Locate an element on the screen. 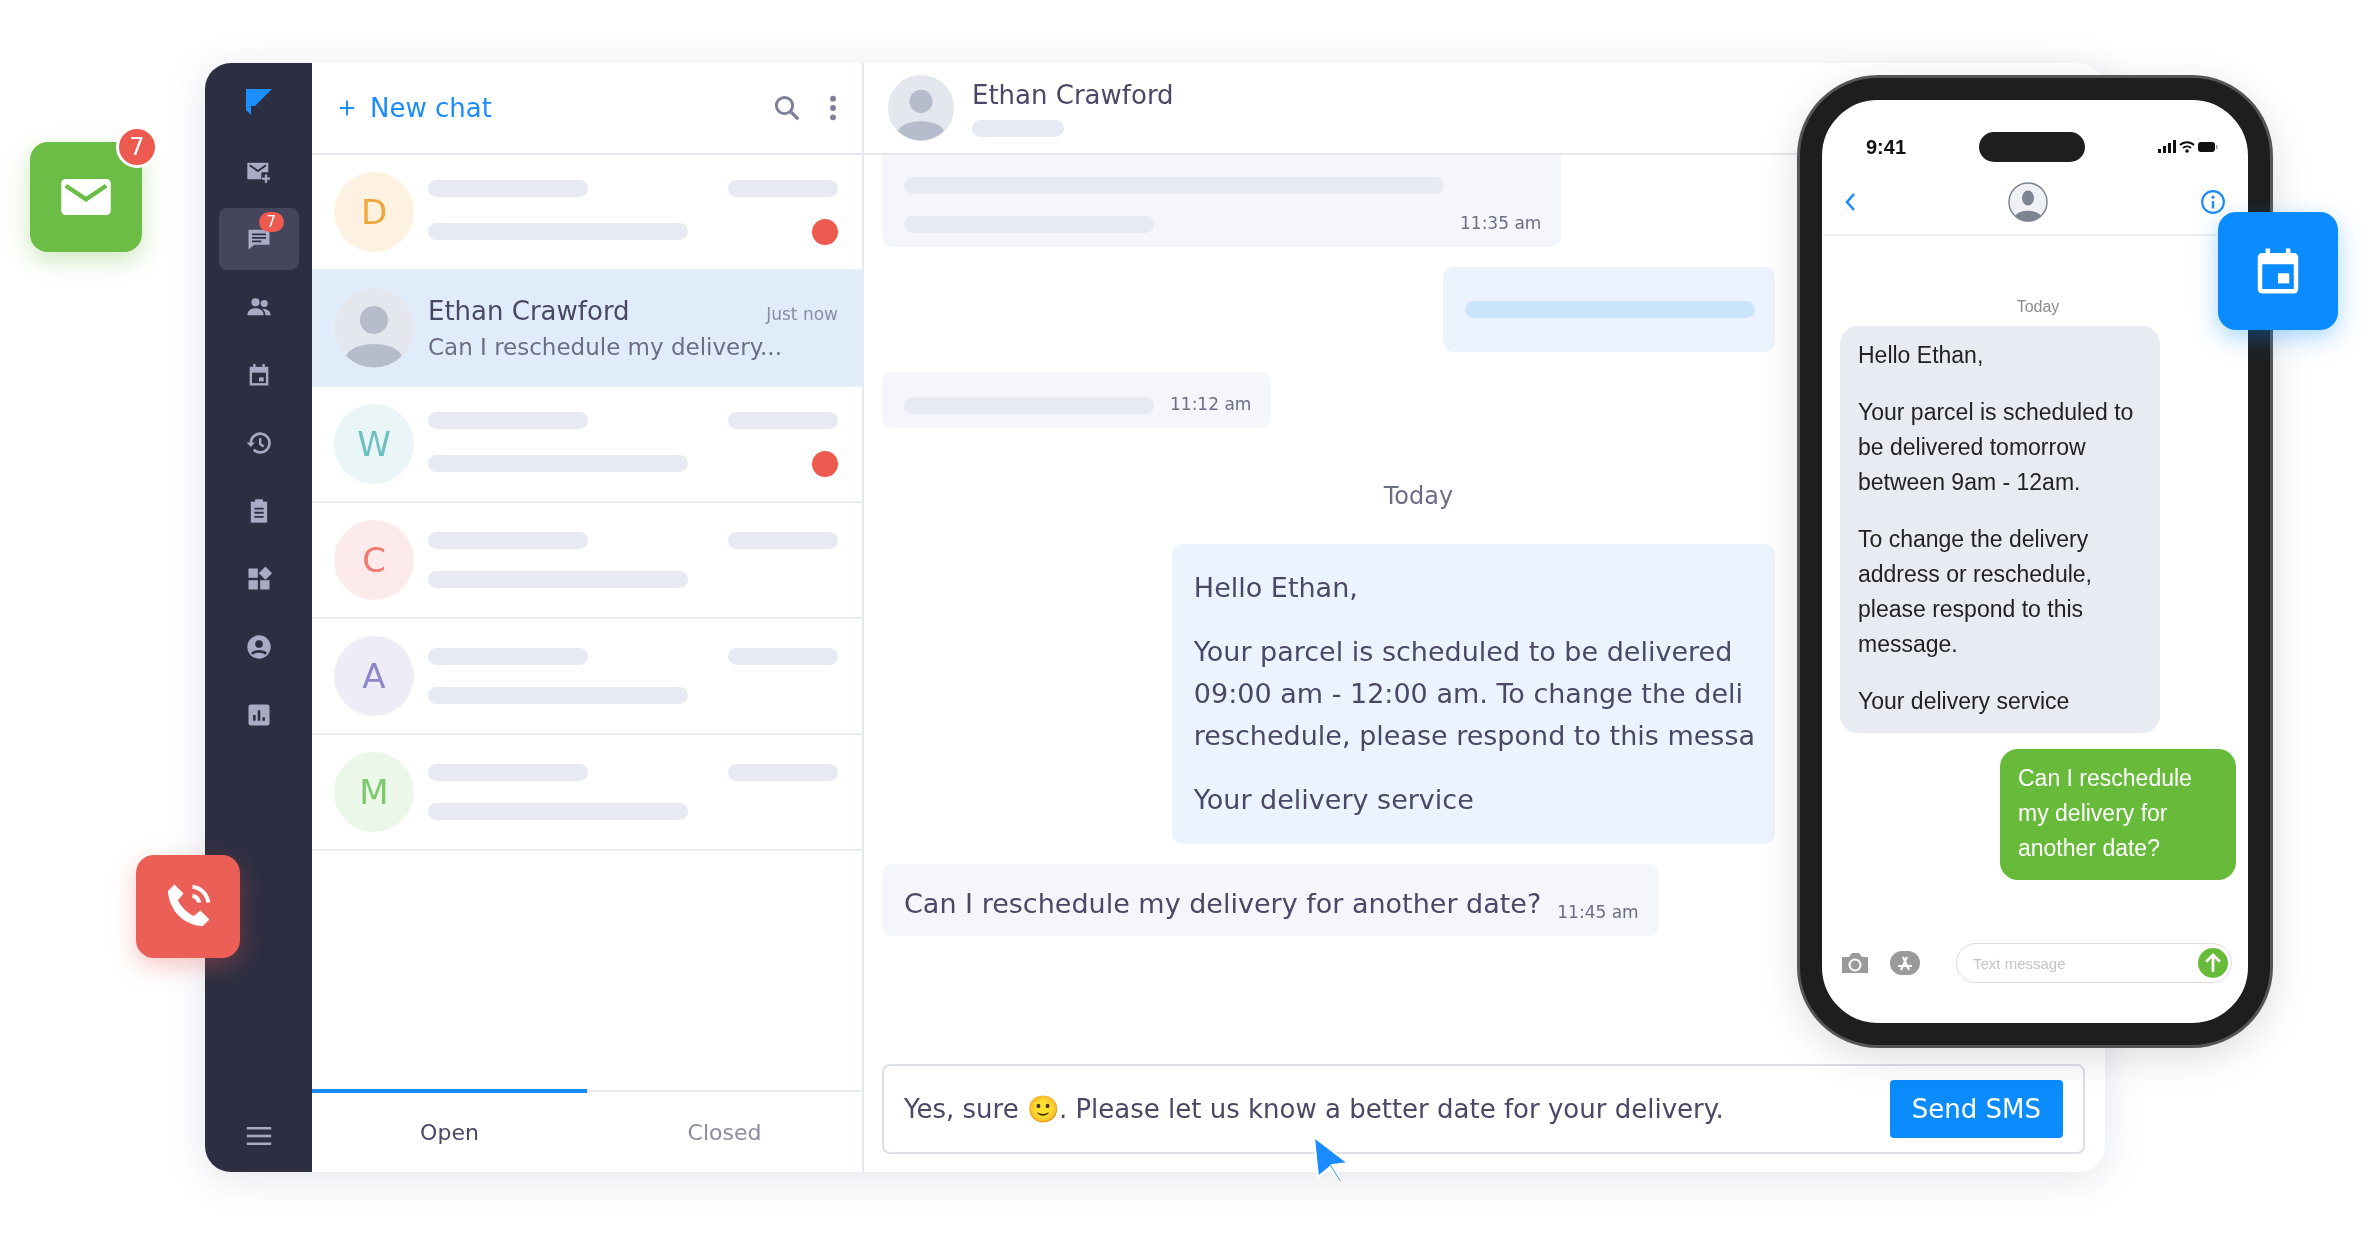 Image resolution: width=2368 pixels, height=1240 pixels. unread-count-badge: 7 is located at coordinates (271, 222).